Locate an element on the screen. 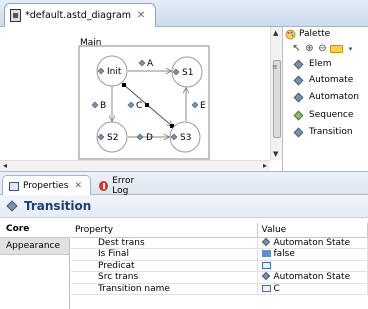  property-value: false is located at coordinates (284, 254).